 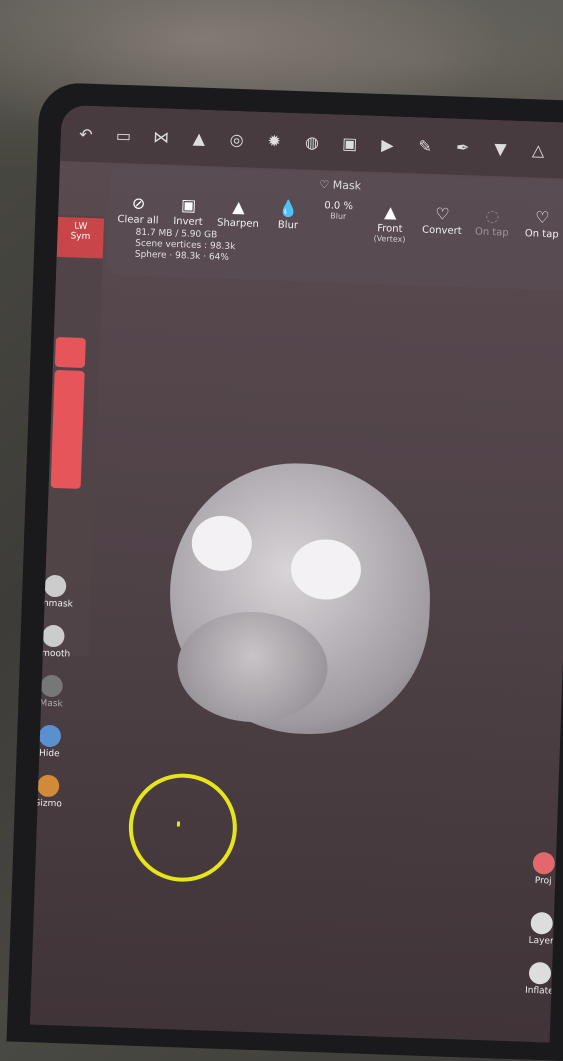 What do you see at coordinates (538, 149) in the screenshot?
I see `triangle-icon: △` at bounding box center [538, 149].